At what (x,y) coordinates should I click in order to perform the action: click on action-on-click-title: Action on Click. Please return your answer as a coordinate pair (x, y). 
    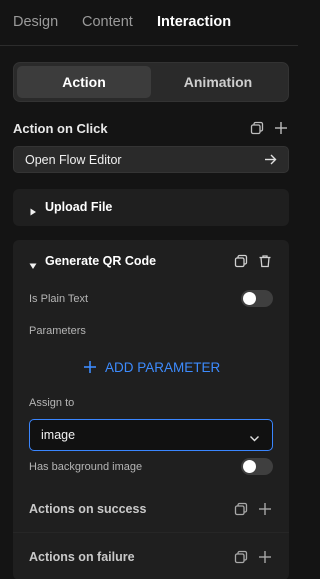
    Looking at the image, I should click on (60, 128).